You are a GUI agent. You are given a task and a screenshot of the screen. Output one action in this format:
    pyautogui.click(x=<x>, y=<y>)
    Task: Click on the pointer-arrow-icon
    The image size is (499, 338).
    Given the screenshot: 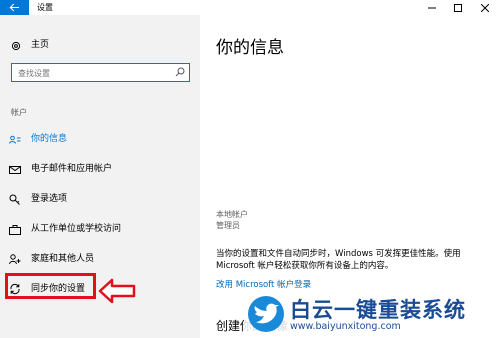 What is the action you would take?
    pyautogui.click(x=117, y=291)
    